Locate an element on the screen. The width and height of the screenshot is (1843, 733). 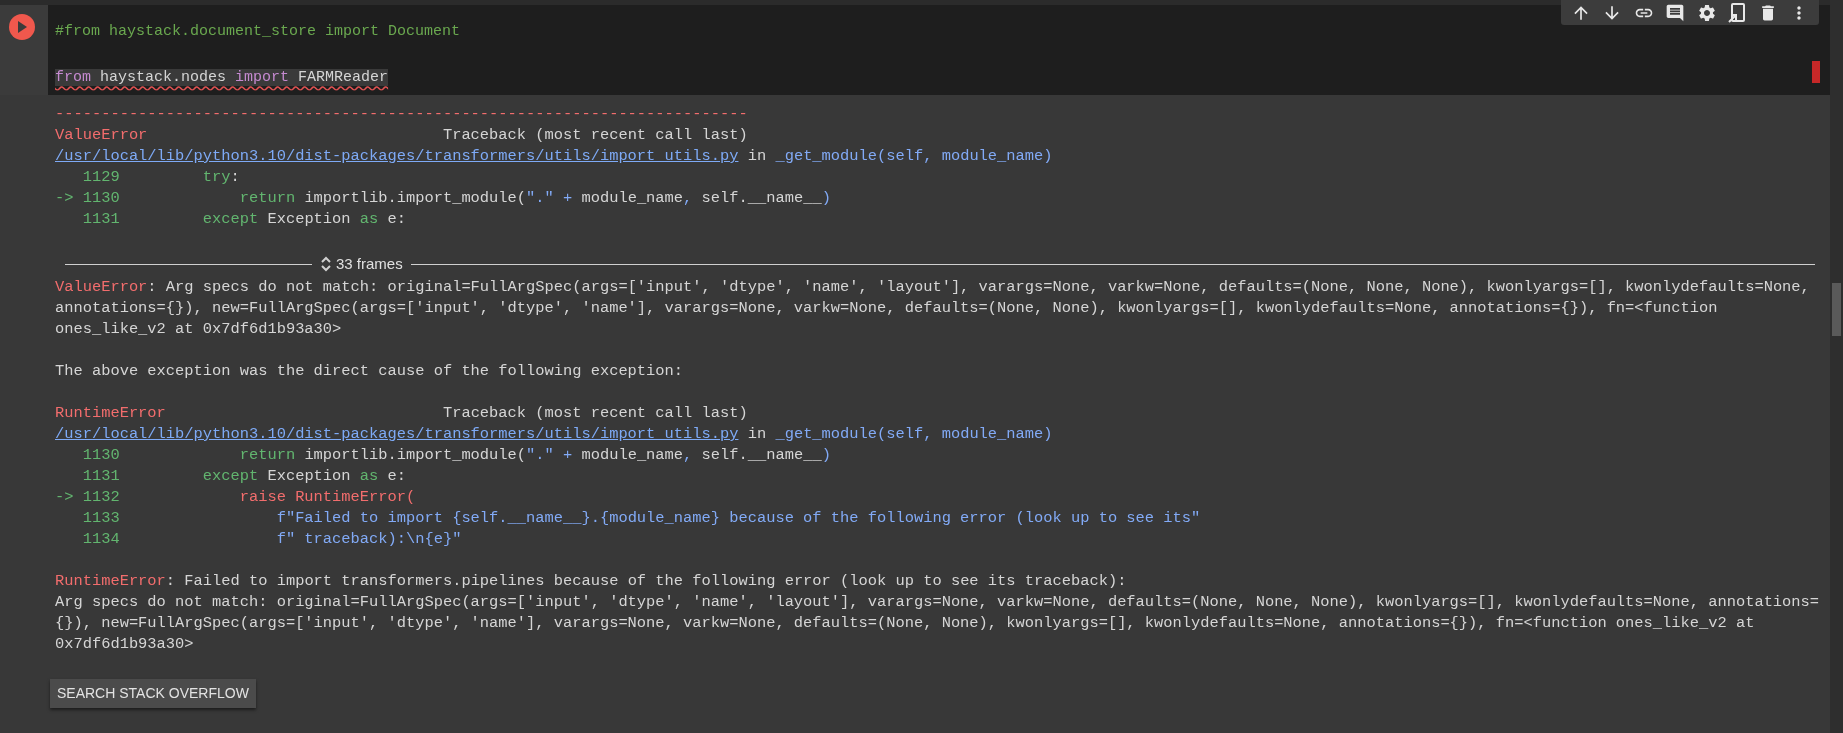
scrollbar is located at coordinates (1836, 366).